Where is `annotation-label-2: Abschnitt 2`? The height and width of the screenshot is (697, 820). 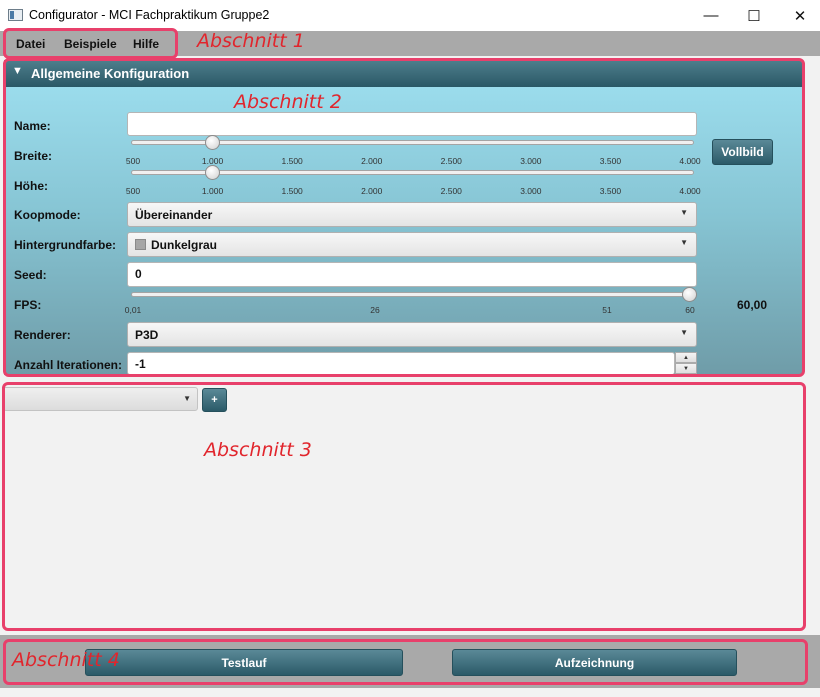
annotation-label-2: Abschnitt 2 is located at coordinates (288, 102).